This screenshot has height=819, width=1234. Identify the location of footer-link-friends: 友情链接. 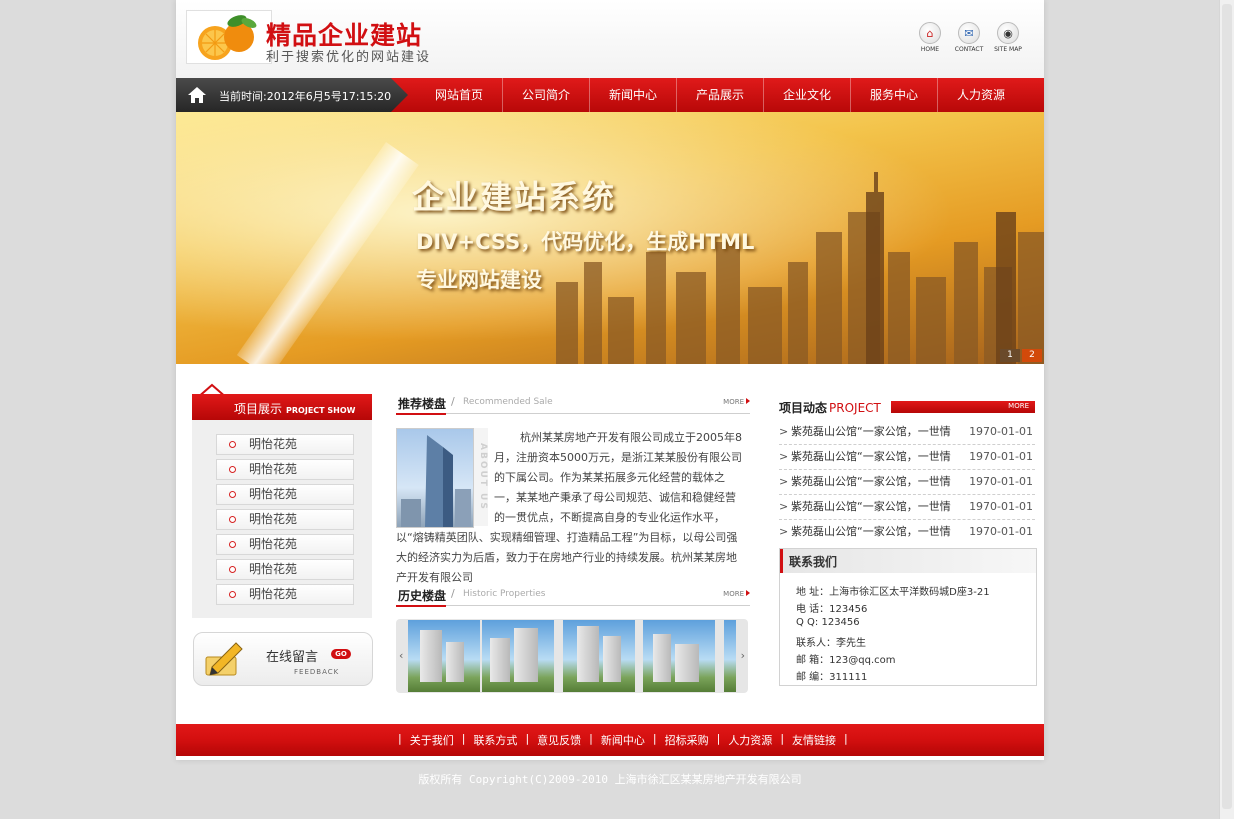
(814, 740).